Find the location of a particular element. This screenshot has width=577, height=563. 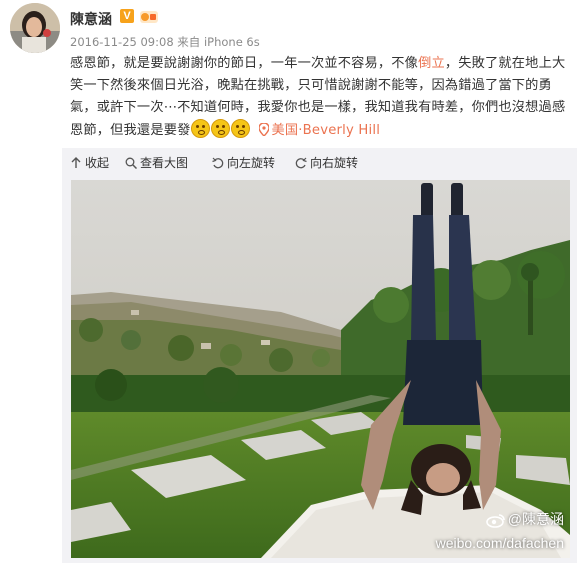

rotate-right-button: 向右旋转 is located at coordinates (326, 162).